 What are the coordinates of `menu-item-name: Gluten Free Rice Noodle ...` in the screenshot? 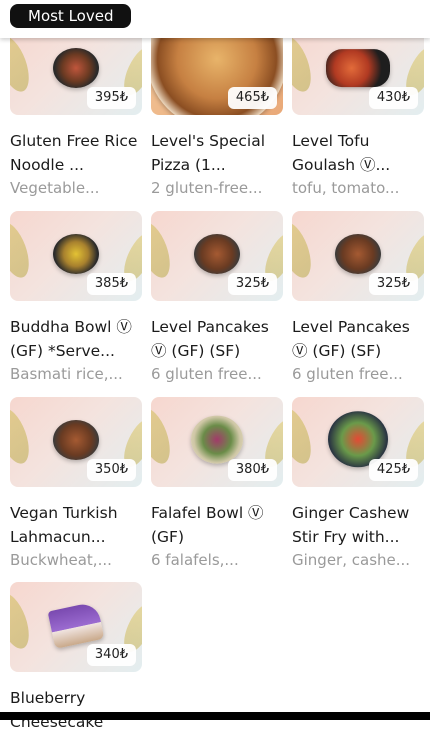 It's located at (76, 153).